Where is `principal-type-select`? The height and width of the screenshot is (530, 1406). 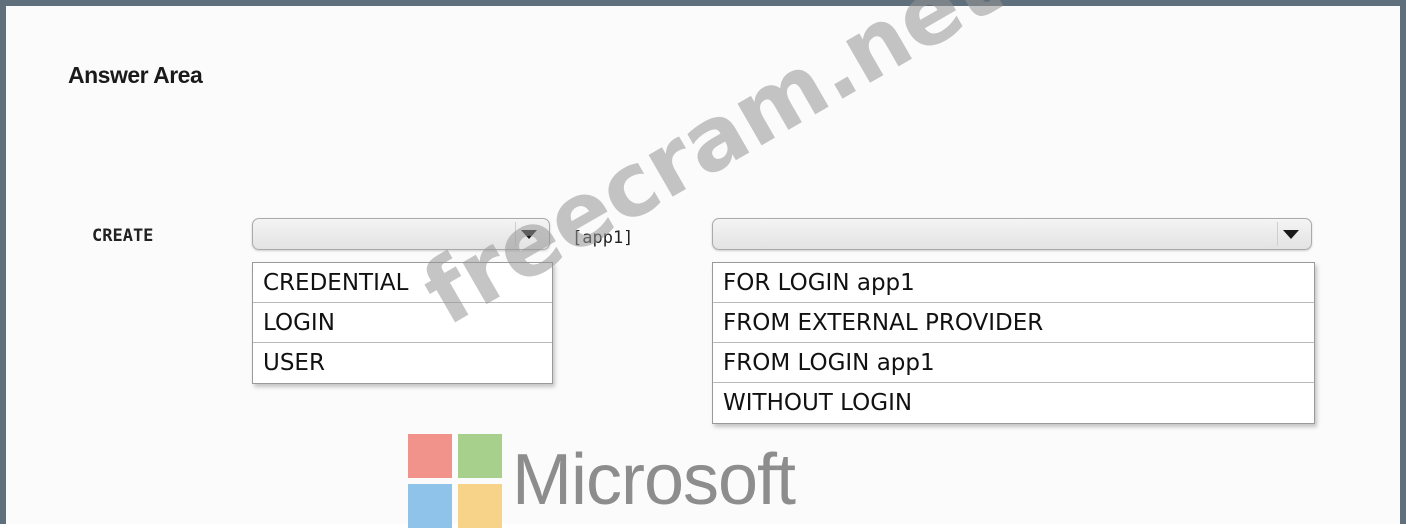
principal-type-select is located at coordinates (401, 234).